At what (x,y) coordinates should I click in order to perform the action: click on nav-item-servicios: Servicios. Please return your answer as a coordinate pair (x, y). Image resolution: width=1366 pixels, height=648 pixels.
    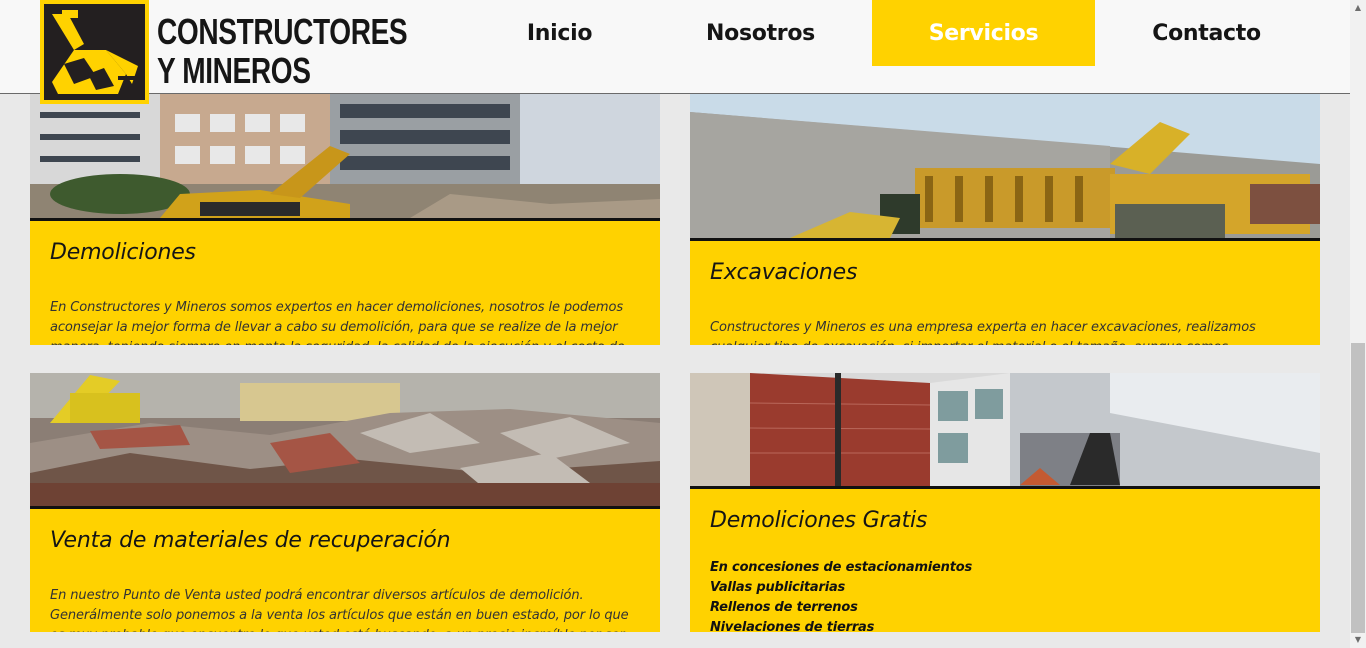
    Looking at the image, I should click on (983, 33).